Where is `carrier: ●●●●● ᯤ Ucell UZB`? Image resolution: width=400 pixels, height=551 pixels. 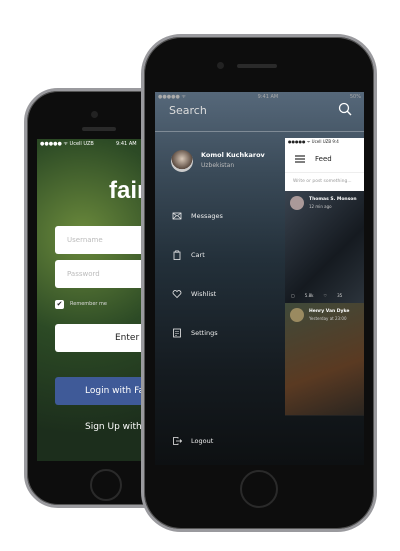
carrier: ●●●●● ᯤ Ucell UZB is located at coordinates (67, 144).